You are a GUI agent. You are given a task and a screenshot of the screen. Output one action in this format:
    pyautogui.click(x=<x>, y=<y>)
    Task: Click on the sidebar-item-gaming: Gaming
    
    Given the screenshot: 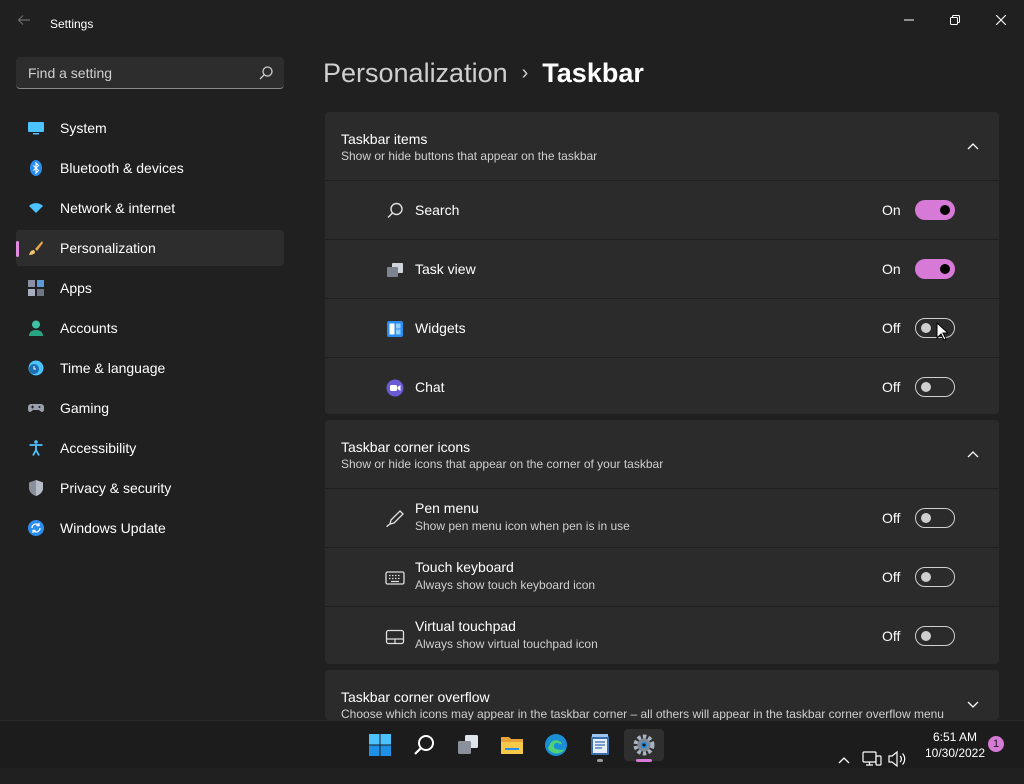 What is the action you would take?
    pyautogui.click(x=150, y=408)
    